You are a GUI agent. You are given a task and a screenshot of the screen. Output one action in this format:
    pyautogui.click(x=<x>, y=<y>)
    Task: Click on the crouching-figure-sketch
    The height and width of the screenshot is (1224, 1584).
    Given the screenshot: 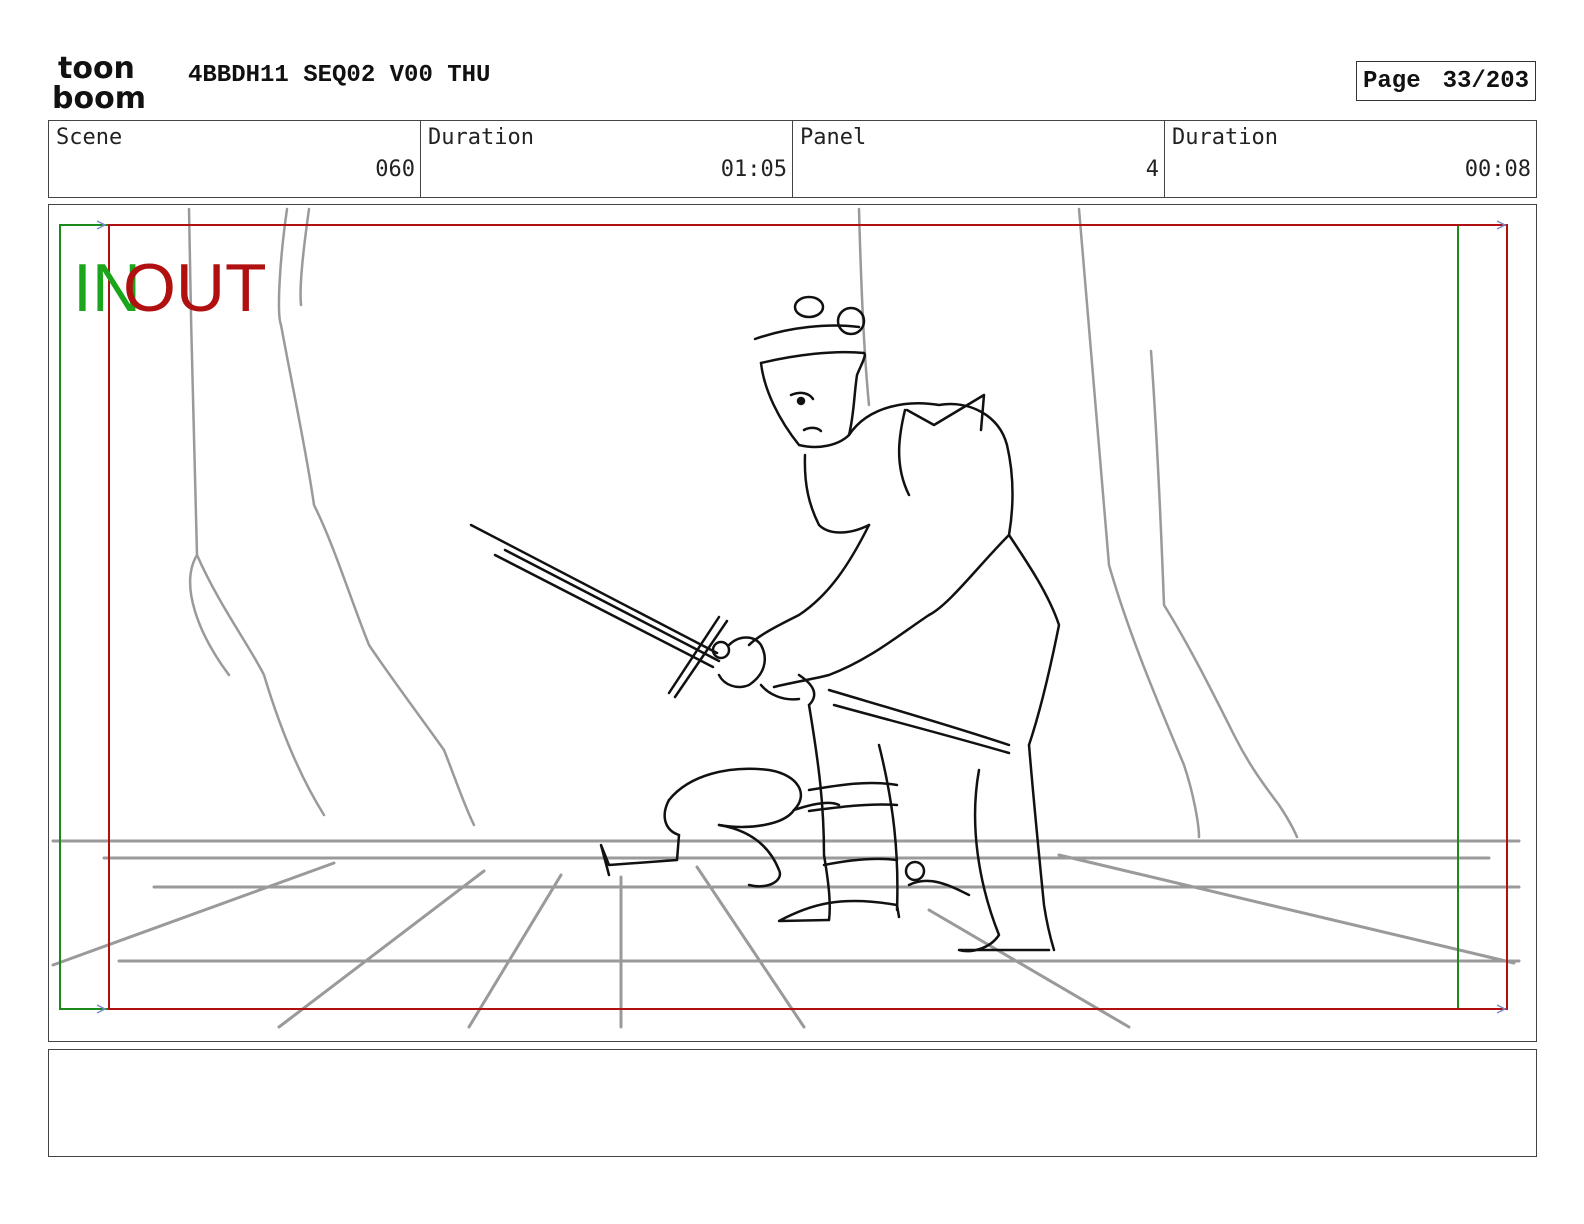 What is the action you would take?
    pyautogui.click(x=720, y=827)
    